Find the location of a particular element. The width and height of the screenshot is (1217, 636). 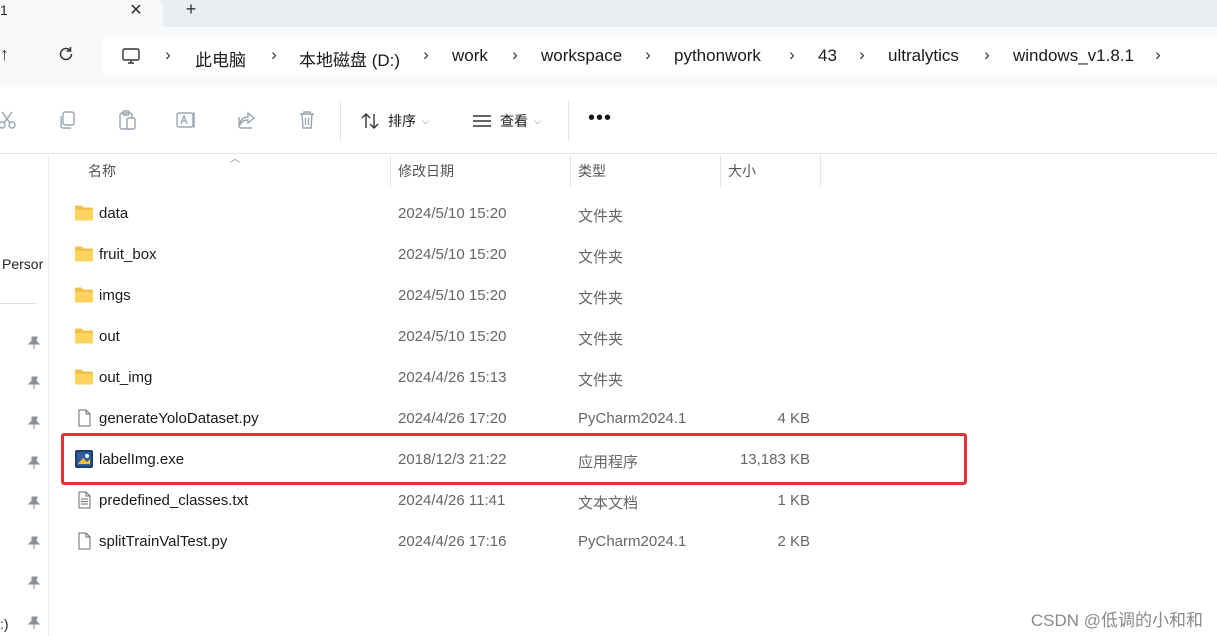

copy-icon is located at coordinates (67, 120).